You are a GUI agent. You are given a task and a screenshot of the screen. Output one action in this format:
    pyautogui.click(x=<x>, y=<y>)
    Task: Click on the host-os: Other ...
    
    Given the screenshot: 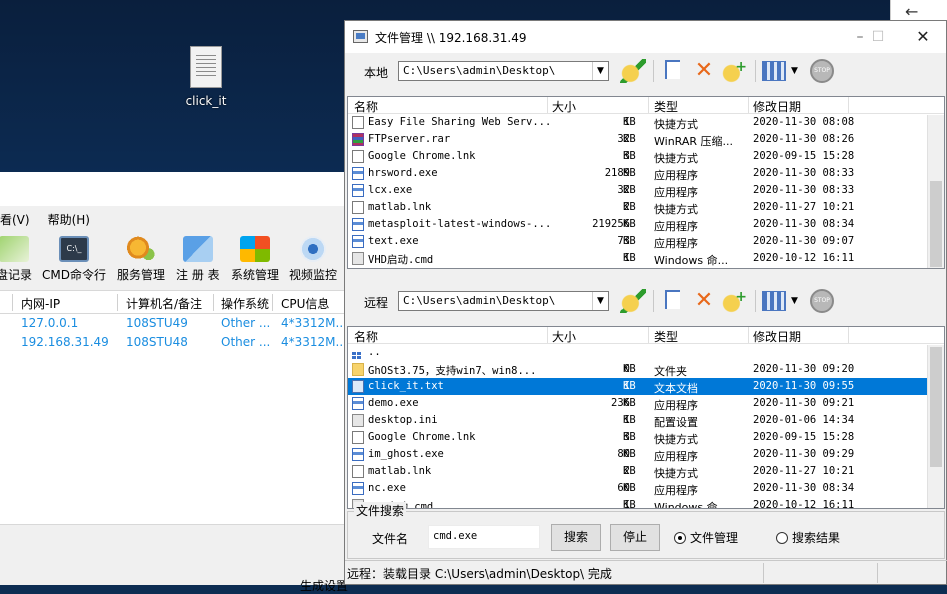 What is the action you would take?
    pyautogui.click(x=246, y=323)
    